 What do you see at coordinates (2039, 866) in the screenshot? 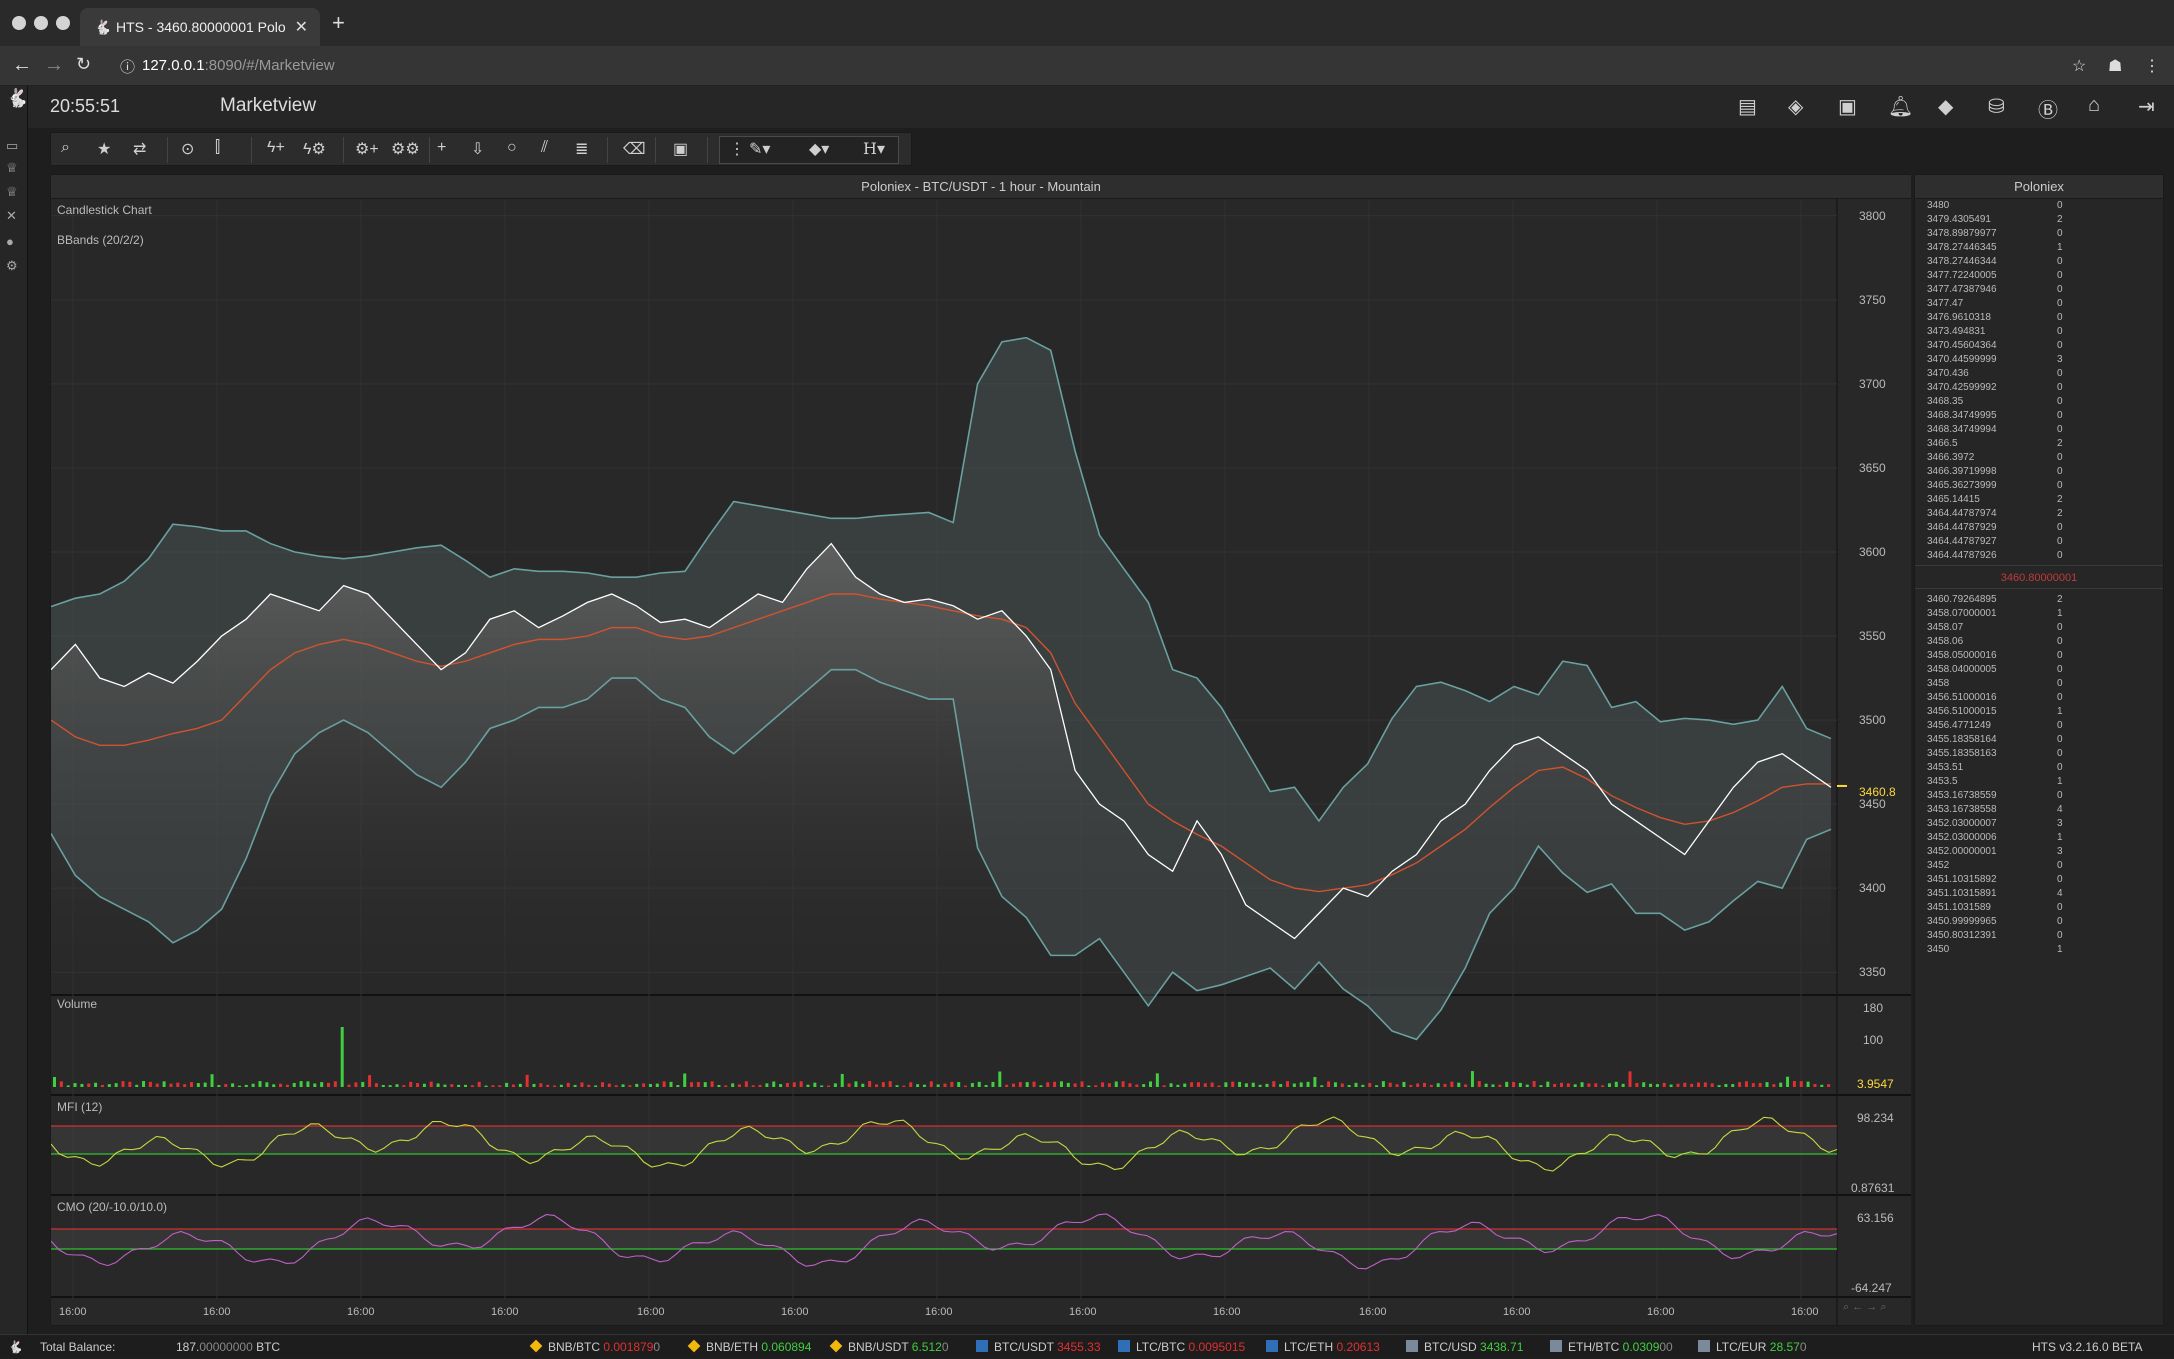
I see `bid-row: 3452 0` at bounding box center [2039, 866].